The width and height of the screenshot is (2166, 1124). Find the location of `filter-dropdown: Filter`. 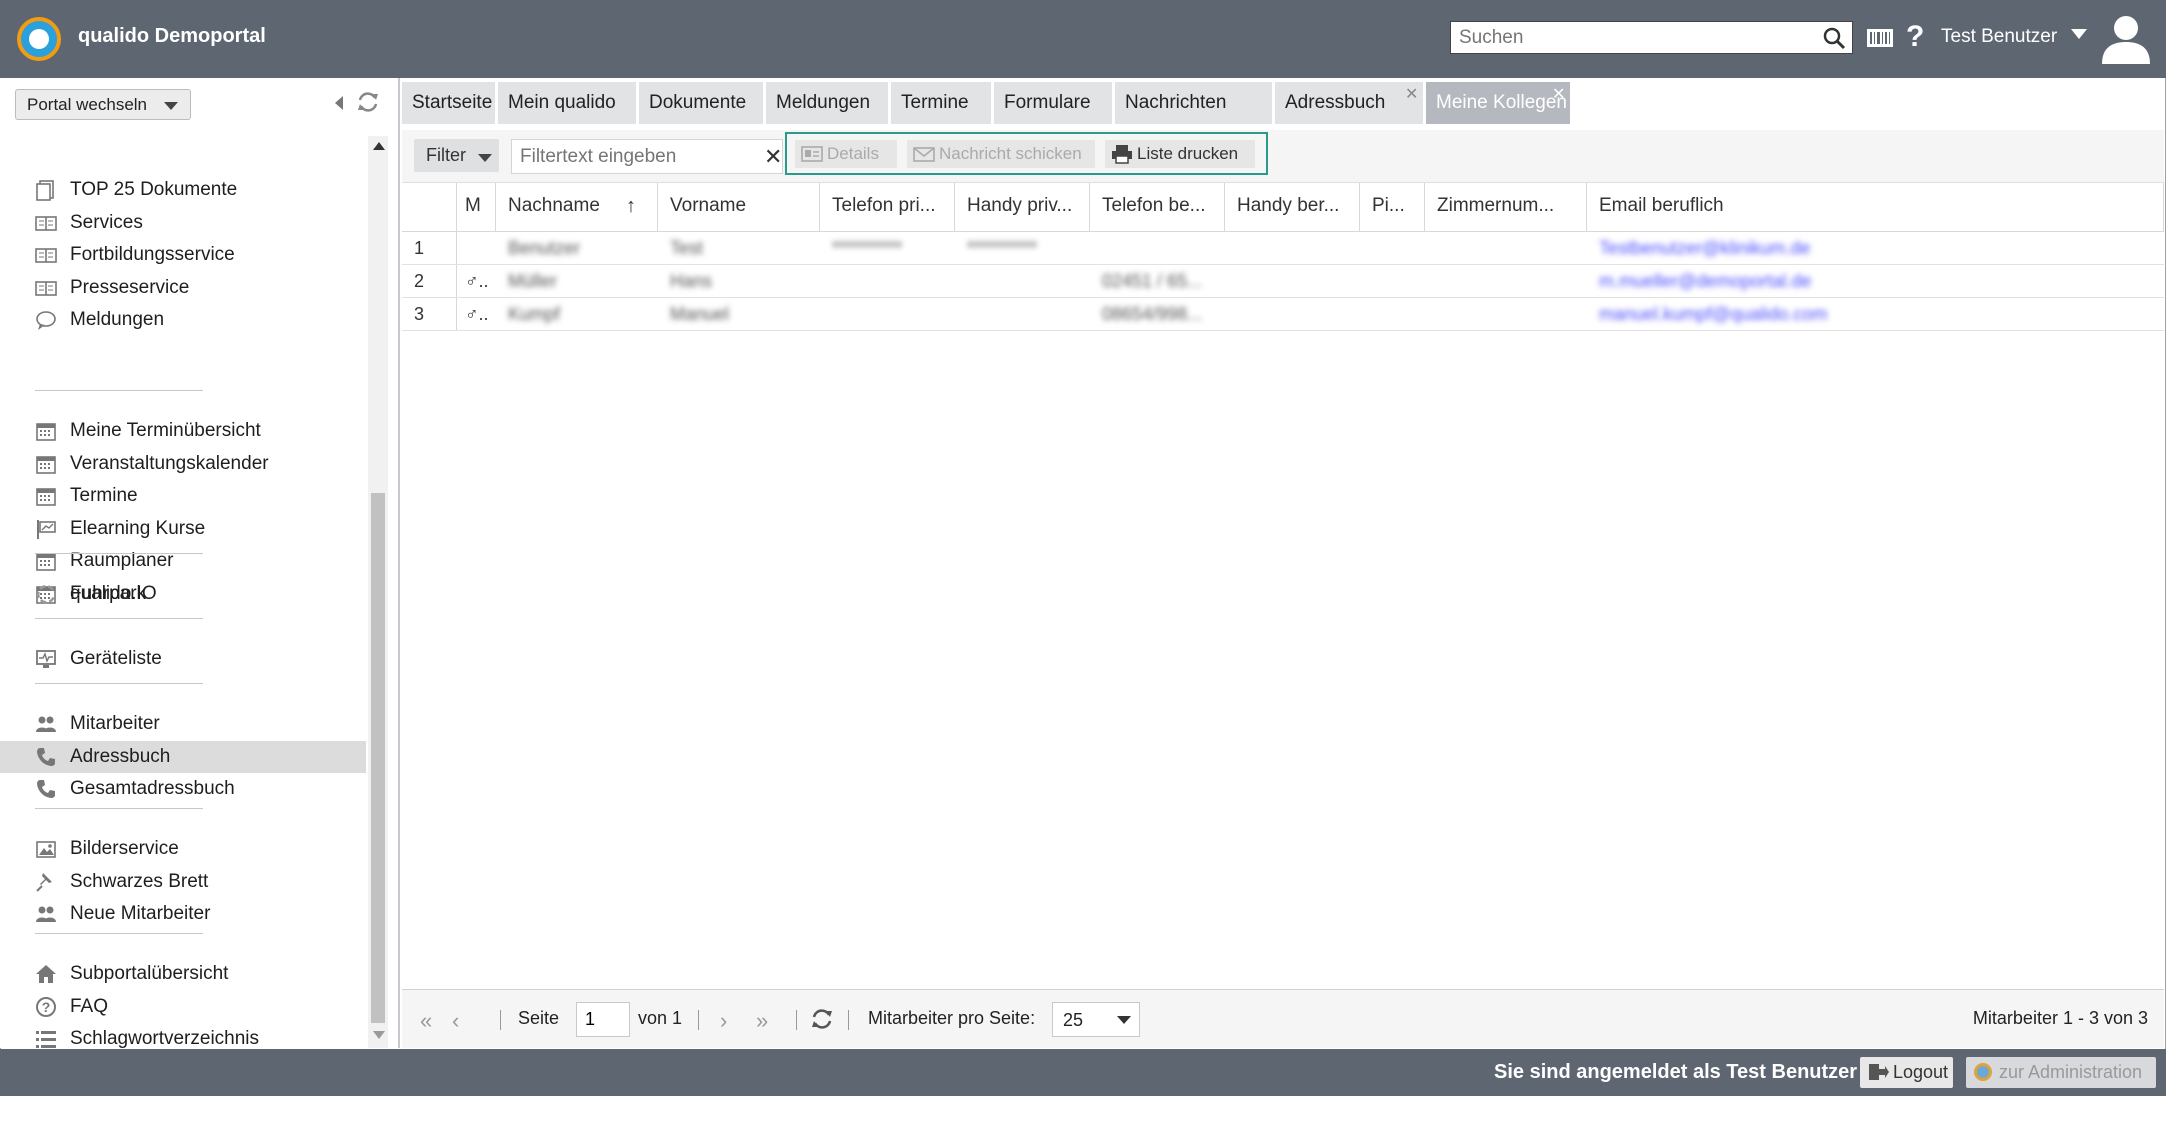

filter-dropdown: Filter is located at coordinates (456, 155).